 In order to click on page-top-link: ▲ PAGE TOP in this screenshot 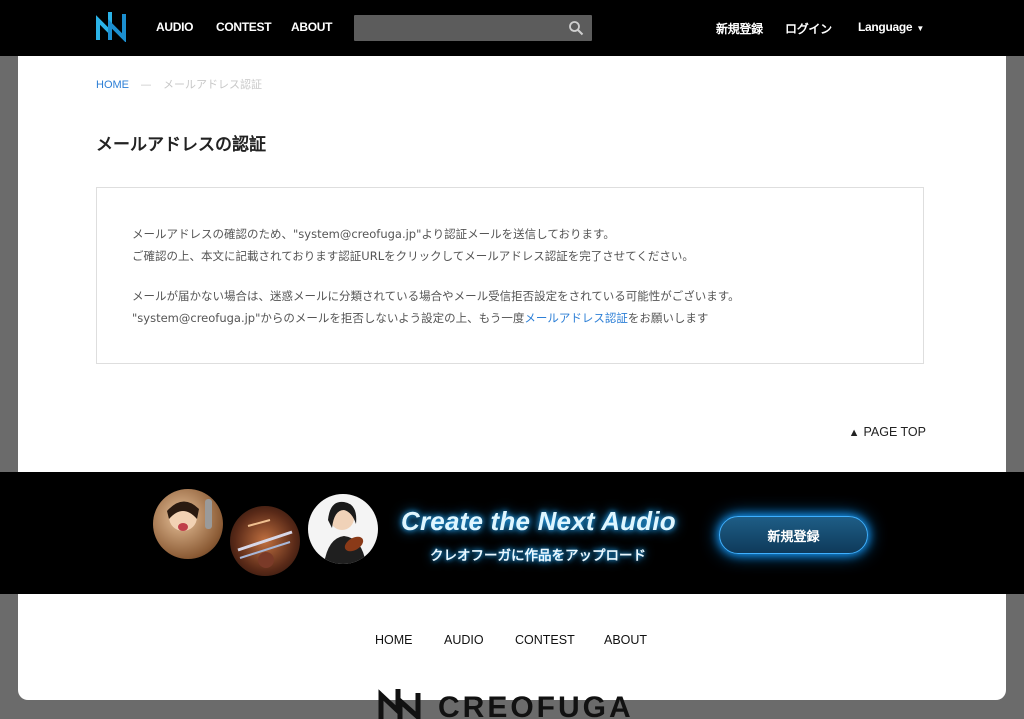, I will do `click(887, 432)`.